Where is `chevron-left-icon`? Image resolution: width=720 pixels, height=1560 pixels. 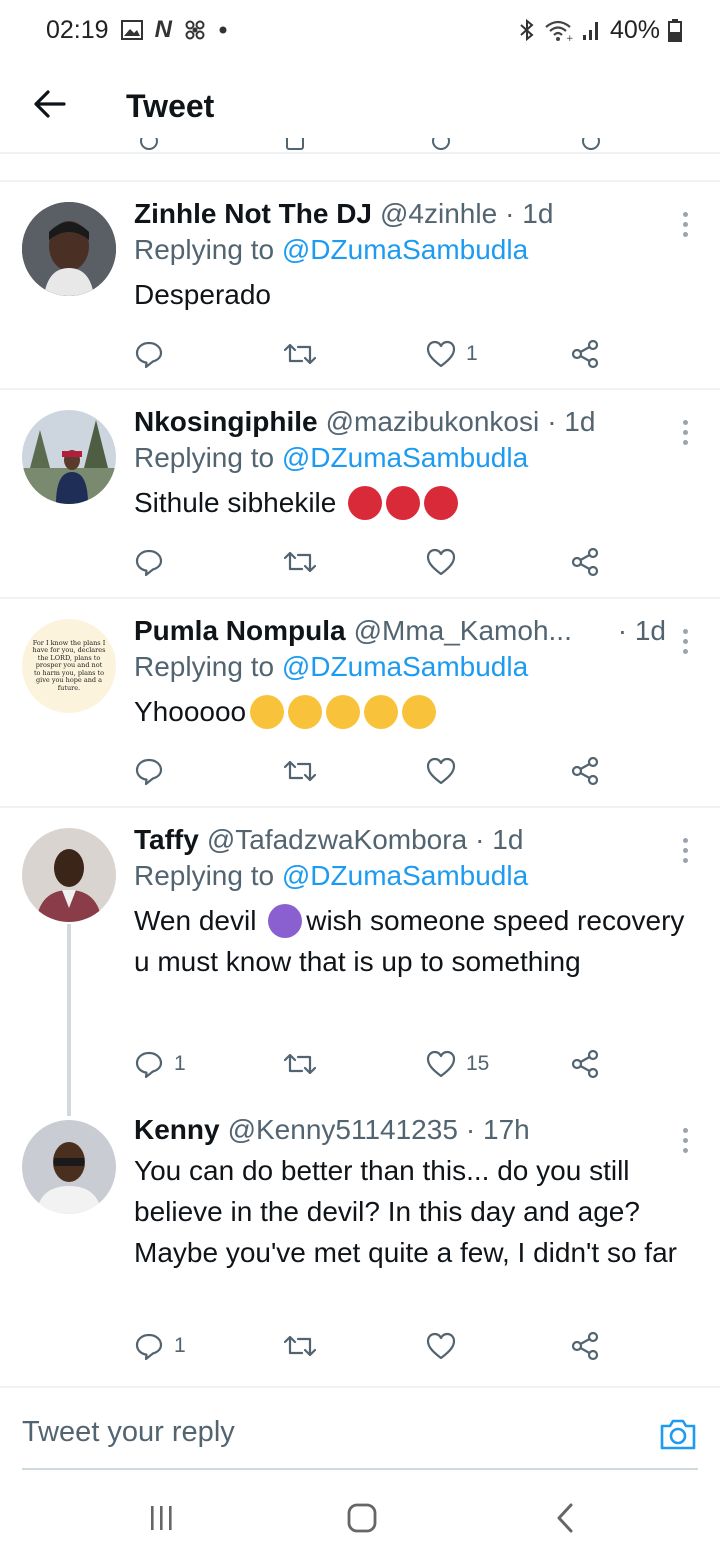
chevron-left-icon is located at coordinates (565, 1518).